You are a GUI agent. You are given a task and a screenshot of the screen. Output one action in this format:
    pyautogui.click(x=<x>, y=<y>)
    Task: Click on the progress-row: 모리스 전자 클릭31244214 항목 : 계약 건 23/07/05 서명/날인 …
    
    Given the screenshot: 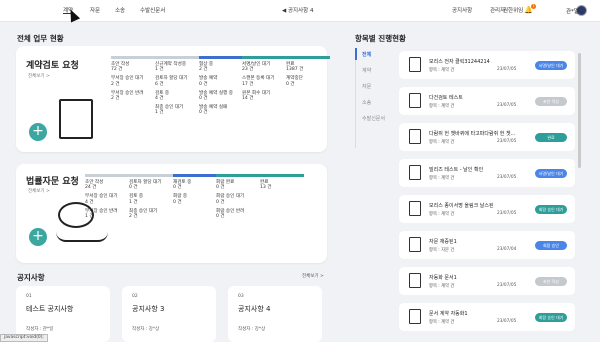 What is the action you would take?
    pyautogui.click(x=487, y=65)
    